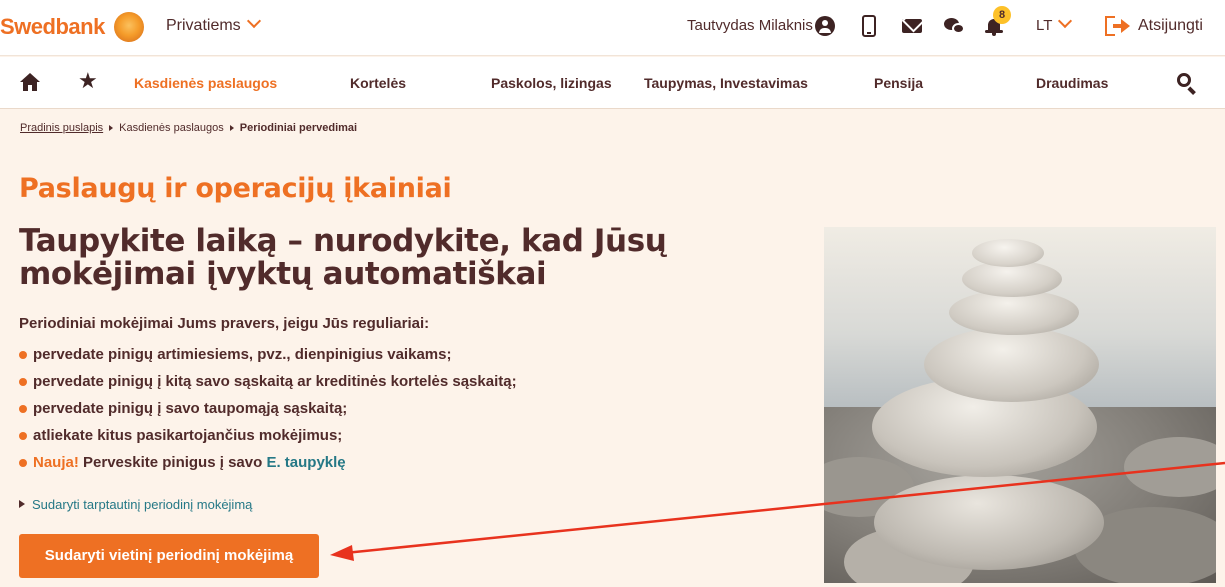  What do you see at coordinates (726, 83) in the screenshot?
I see `nav-item-taupymas: Taupymas, Investavimas` at bounding box center [726, 83].